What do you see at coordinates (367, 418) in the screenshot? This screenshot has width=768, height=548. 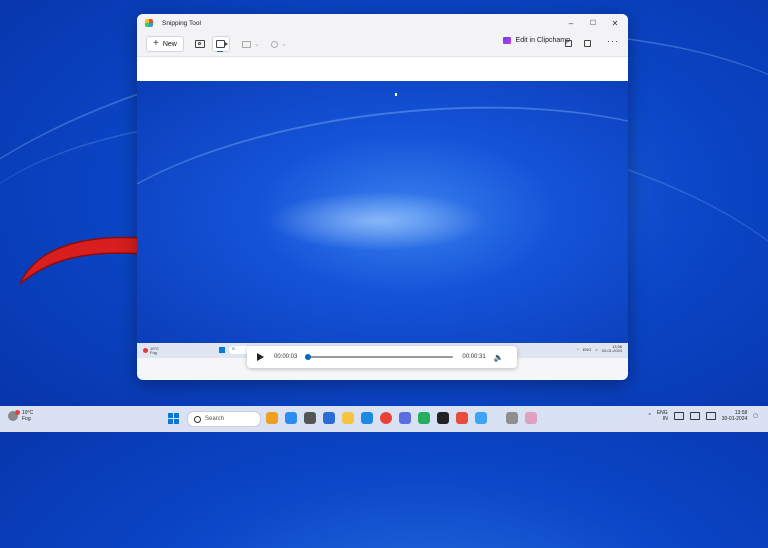 I see `edge-icon` at bounding box center [367, 418].